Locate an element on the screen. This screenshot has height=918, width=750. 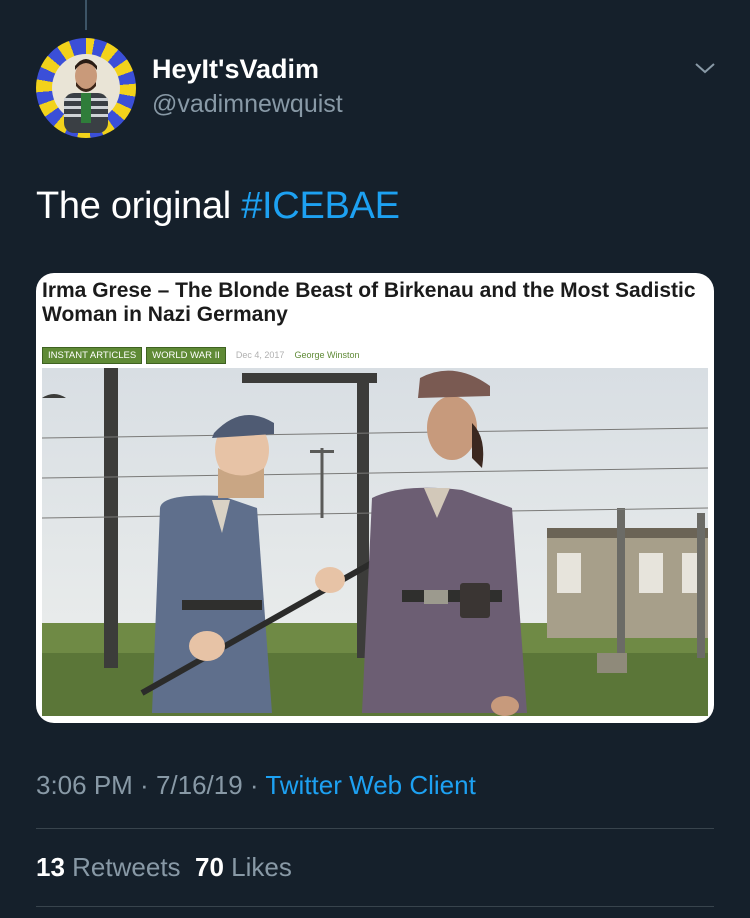
display-name: HeyIt'sVadim is located at coordinates (235, 69).